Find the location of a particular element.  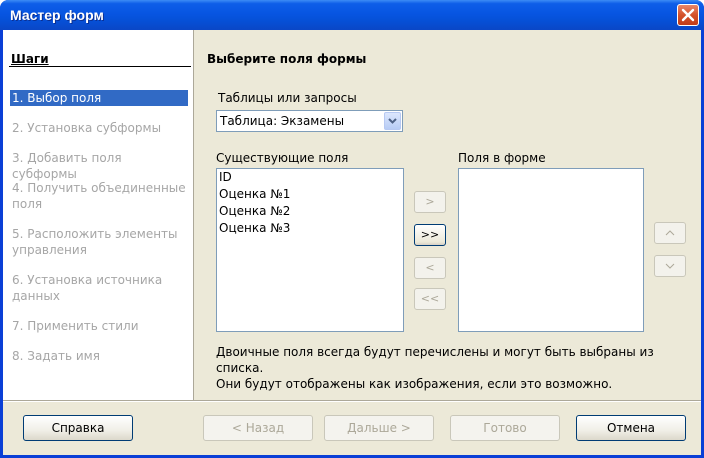

step-set-name: 8. Задать имя is located at coordinates (99, 356).